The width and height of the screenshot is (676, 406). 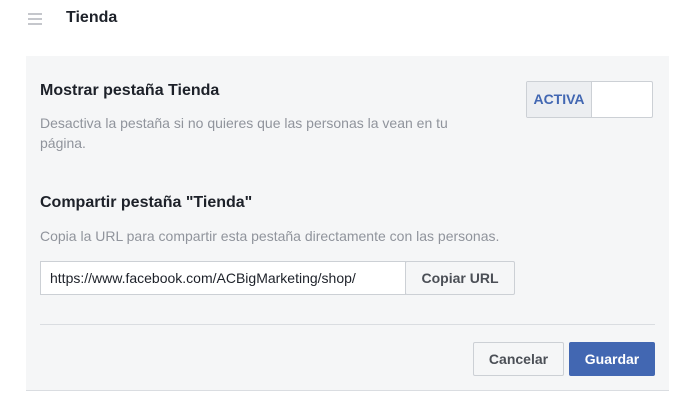 What do you see at coordinates (223, 278) in the screenshot?
I see `share-url-input` at bounding box center [223, 278].